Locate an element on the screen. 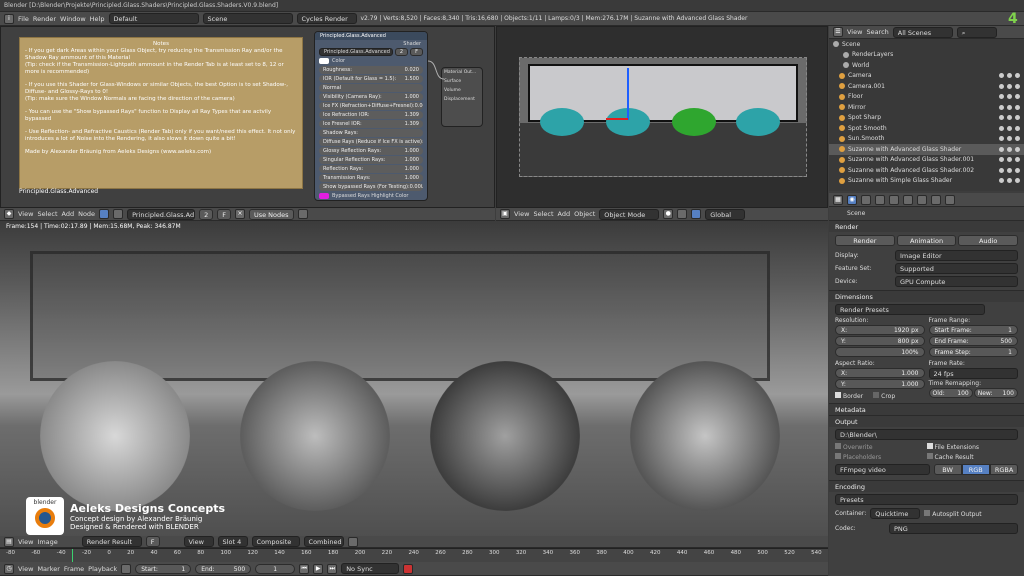 Image resolution: width=1024 pixels, height=576 pixels. frame-step-prop: Frame Step: 1 is located at coordinates (973, 352).